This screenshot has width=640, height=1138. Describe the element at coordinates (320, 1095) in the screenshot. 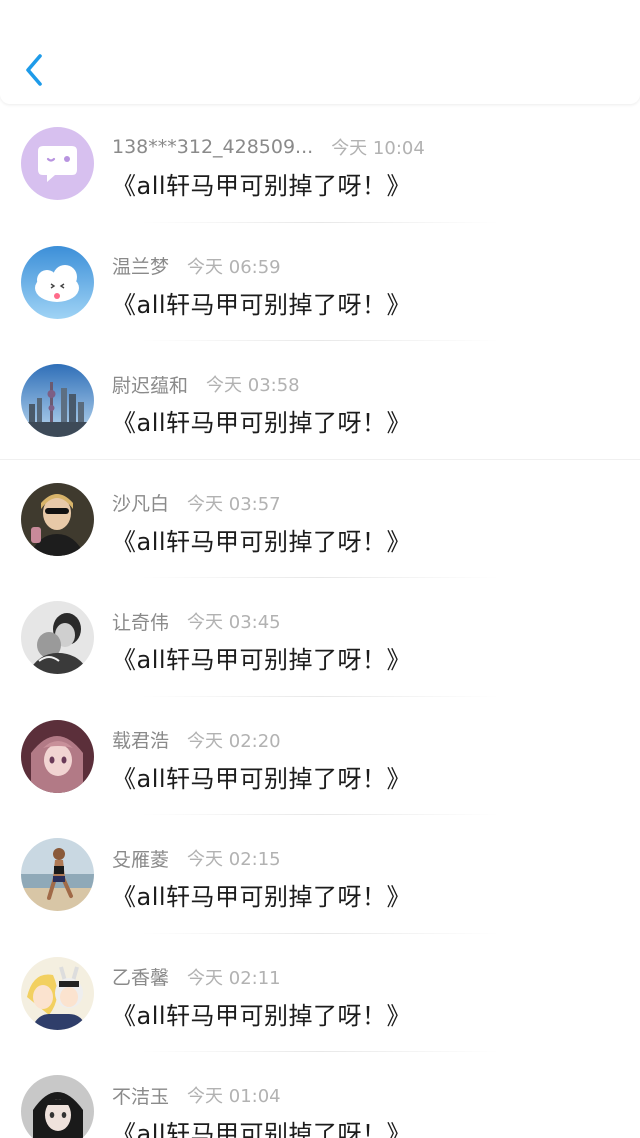

I see `list-item: 不洁玉 今天 01:04 《all轩马甲可别掉了呀！》` at that location.